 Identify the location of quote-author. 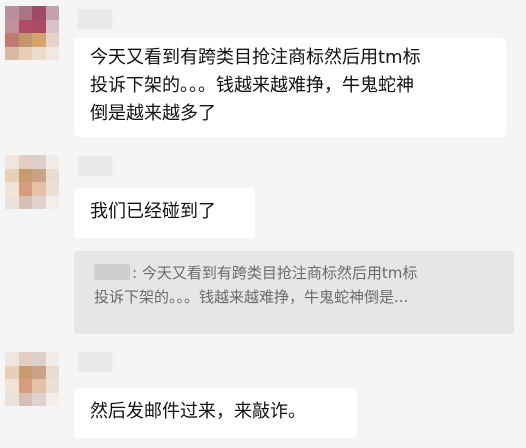
(112, 272).